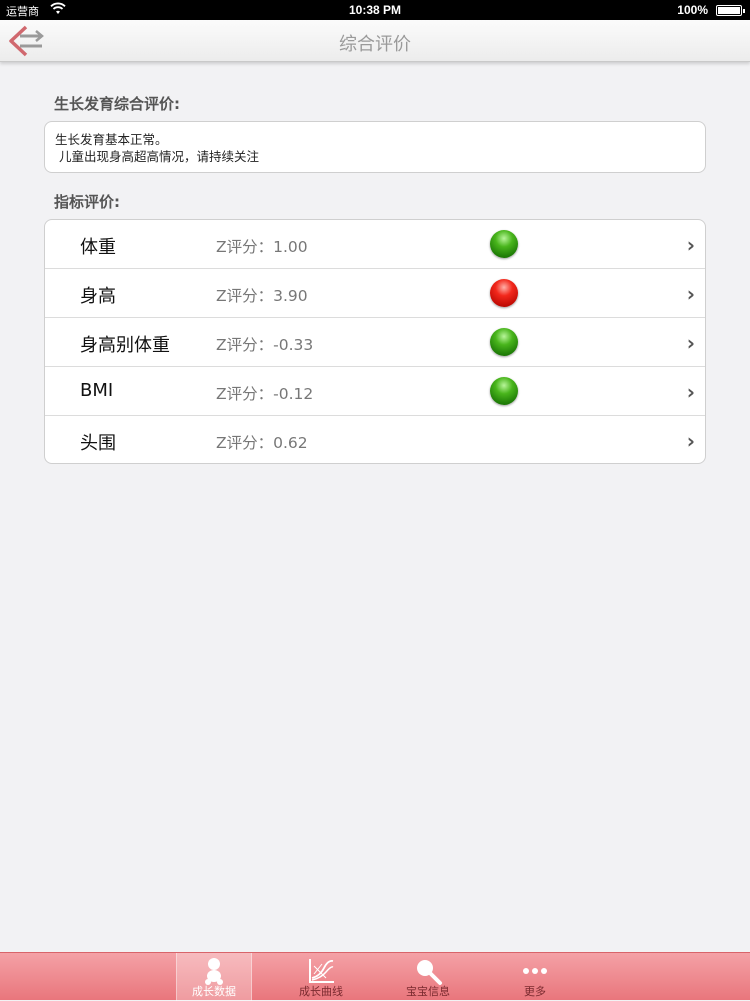 The width and height of the screenshot is (750, 1001). What do you see at coordinates (157, 156) in the screenshot?
I see `summary-line-2: 儿童出现身高超高情况，请持续关注` at bounding box center [157, 156].